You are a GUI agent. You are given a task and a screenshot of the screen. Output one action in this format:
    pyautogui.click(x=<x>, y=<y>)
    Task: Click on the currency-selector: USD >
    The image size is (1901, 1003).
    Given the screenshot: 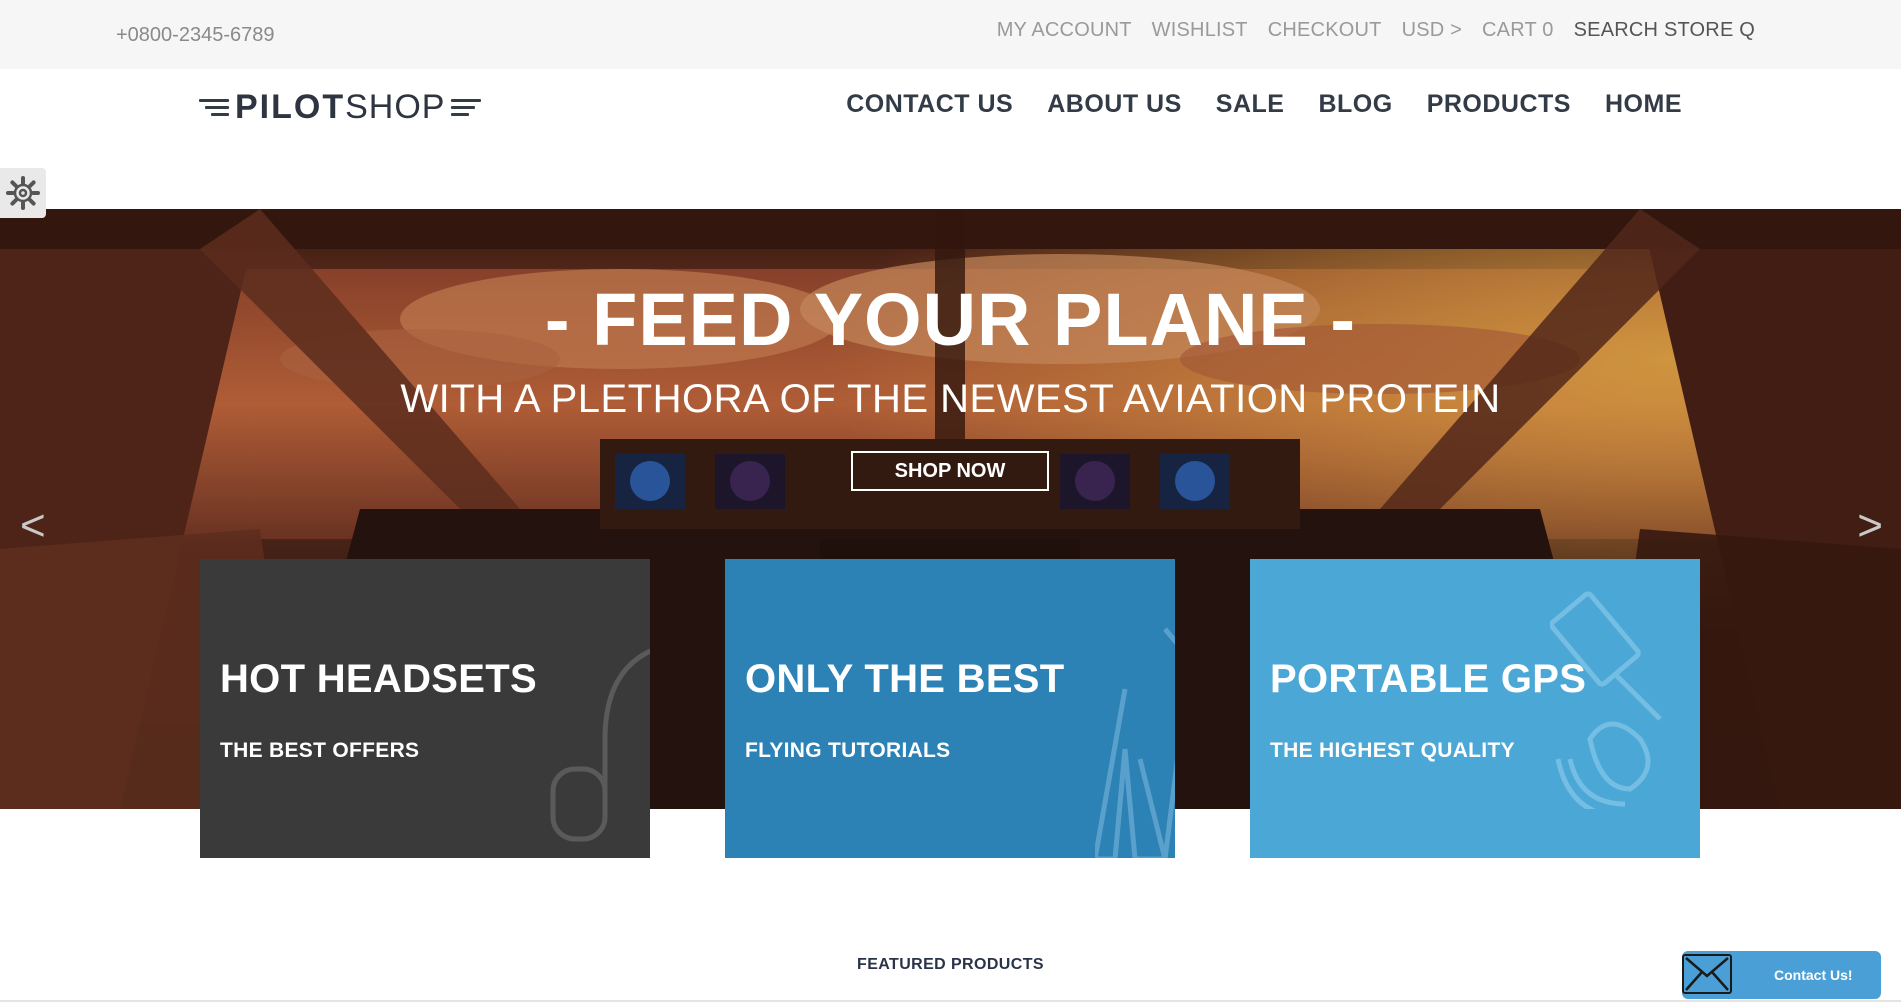 What is the action you would take?
    pyautogui.click(x=1432, y=30)
    